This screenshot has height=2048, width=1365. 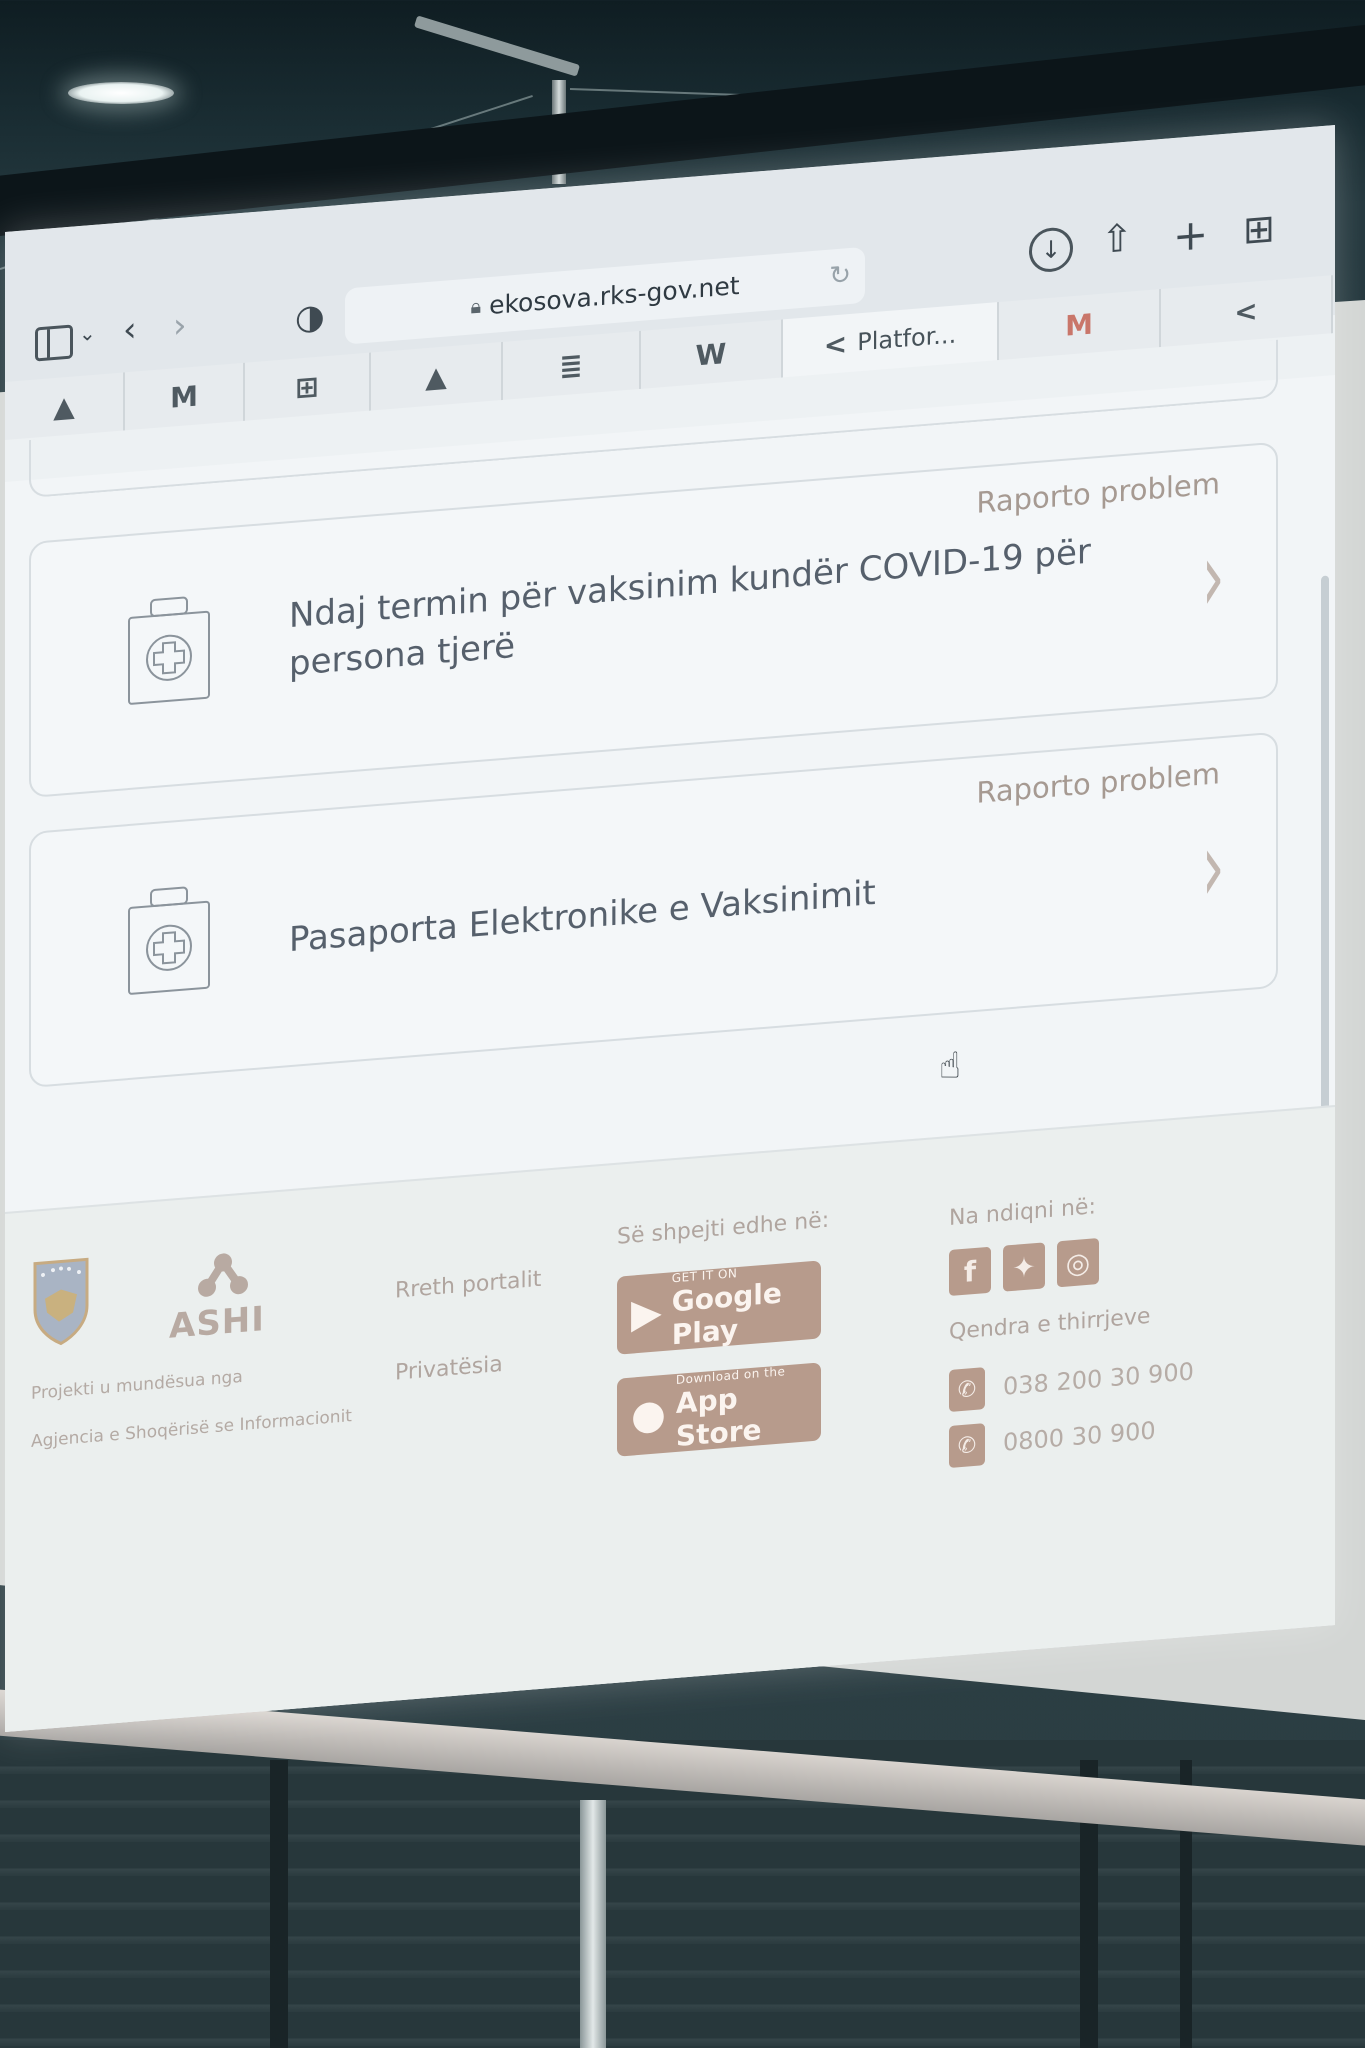 What do you see at coordinates (1022, 1213) in the screenshot?
I see `follow-heading: Na ndiqni në:` at bounding box center [1022, 1213].